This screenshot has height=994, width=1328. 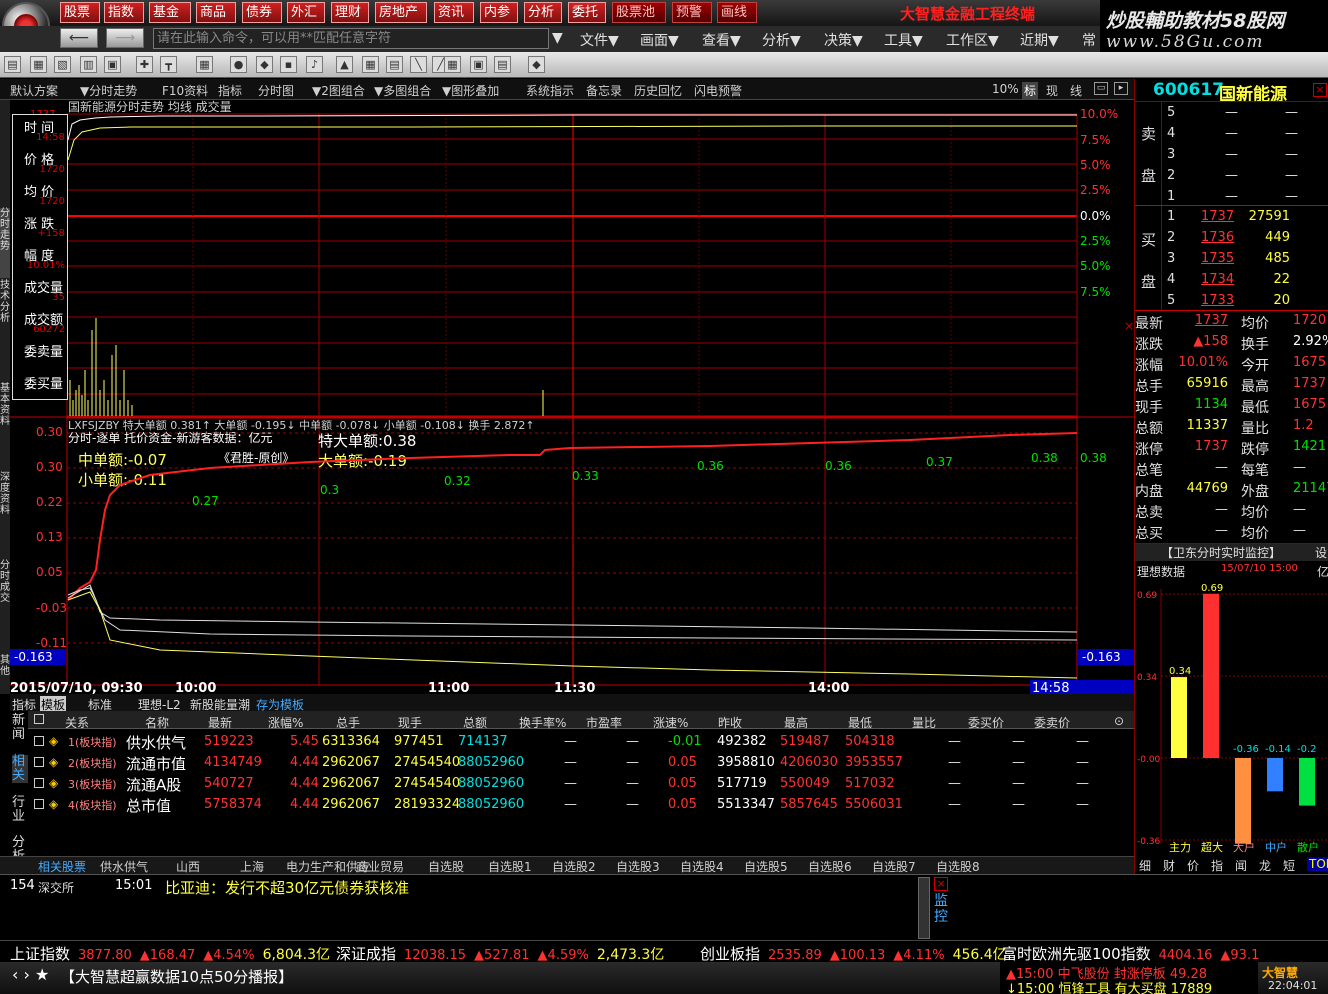 I want to click on buy-price: 1736, so click(x=1217, y=237).